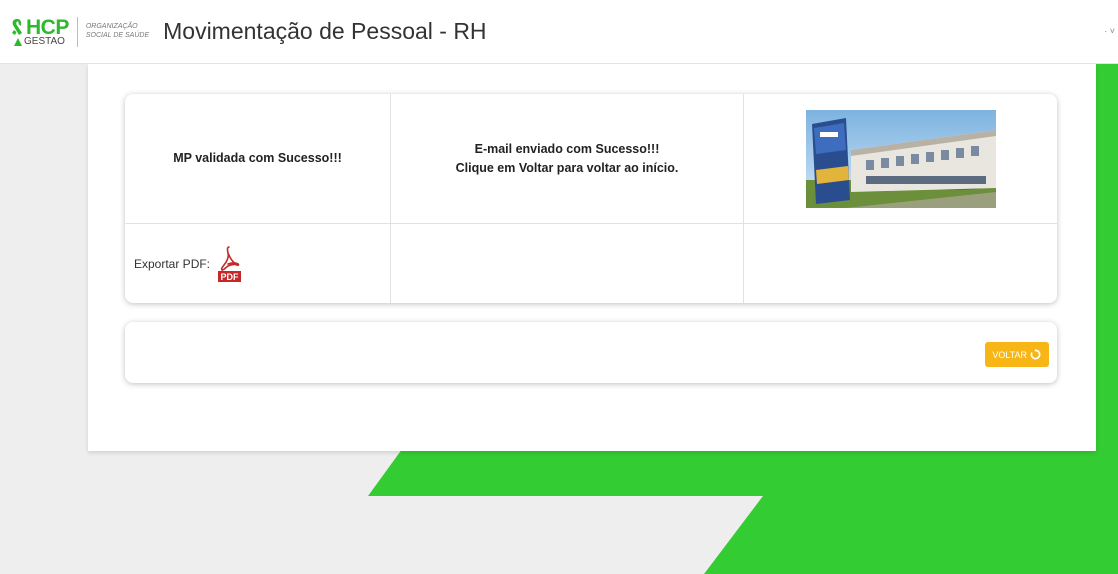 The height and width of the screenshot is (574, 1118). What do you see at coordinates (17, 27) in the screenshot?
I see `hcp-ribbon-icon` at bounding box center [17, 27].